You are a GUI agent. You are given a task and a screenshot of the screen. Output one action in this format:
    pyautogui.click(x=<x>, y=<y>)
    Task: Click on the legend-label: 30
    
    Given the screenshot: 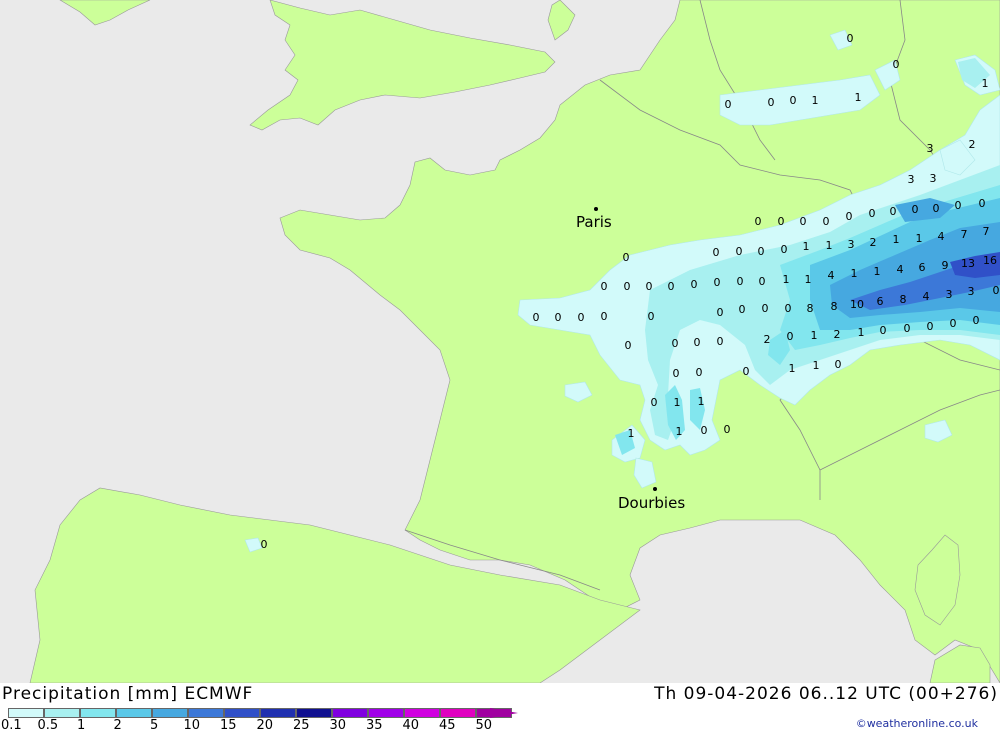 What is the action you would take?
    pyautogui.click(x=338, y=725)
    